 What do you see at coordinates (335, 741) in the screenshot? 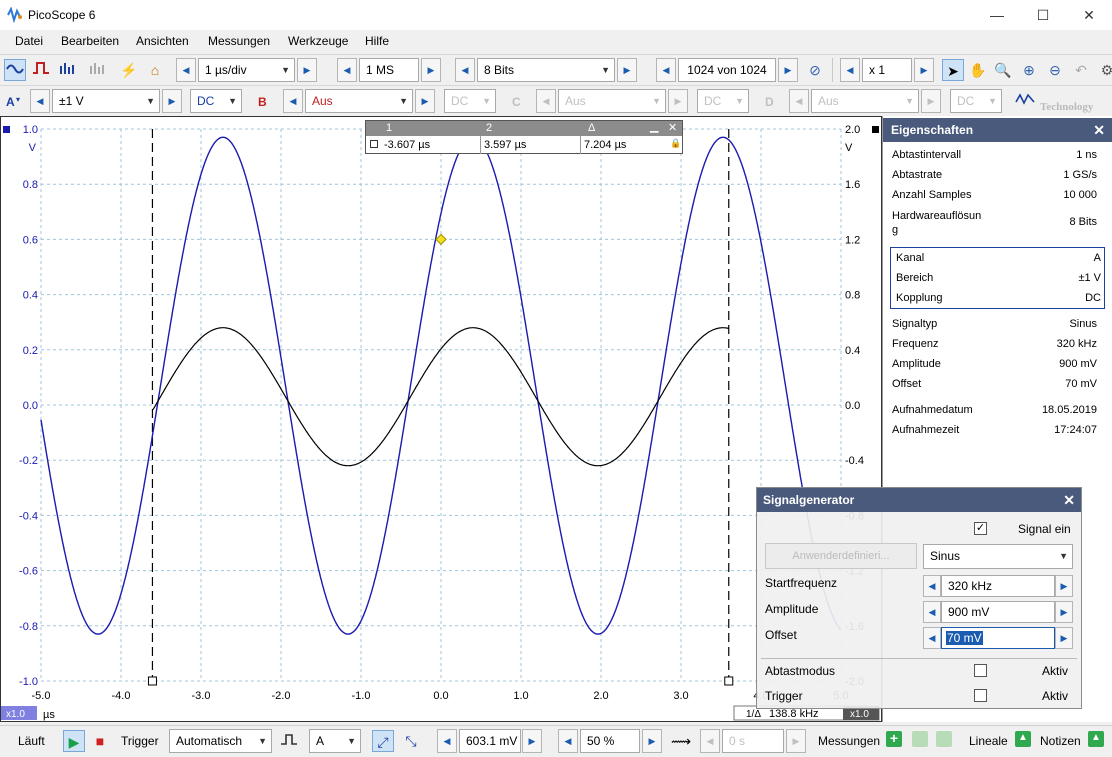
I see `trigger-channel-select: A ▼` at bounding box center [335, 741].